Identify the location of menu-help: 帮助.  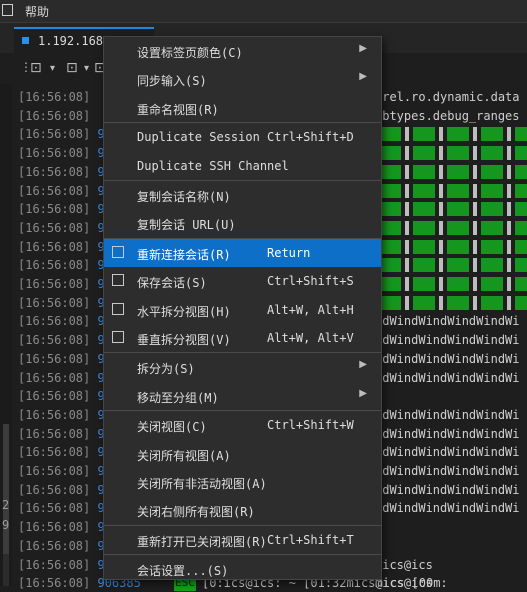
(37, 11).